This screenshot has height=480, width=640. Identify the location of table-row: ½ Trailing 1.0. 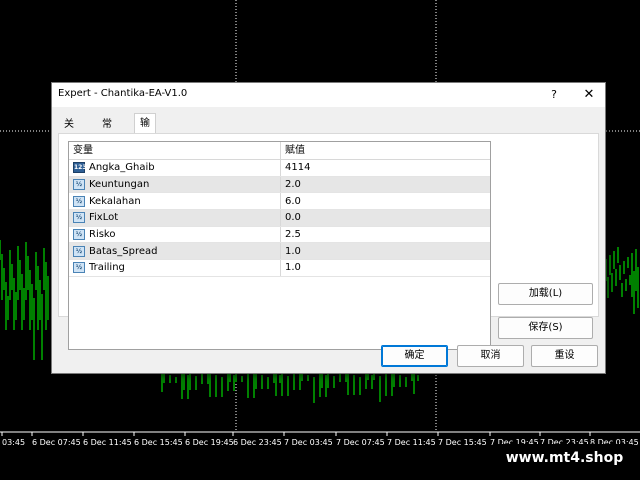
(279, 268).